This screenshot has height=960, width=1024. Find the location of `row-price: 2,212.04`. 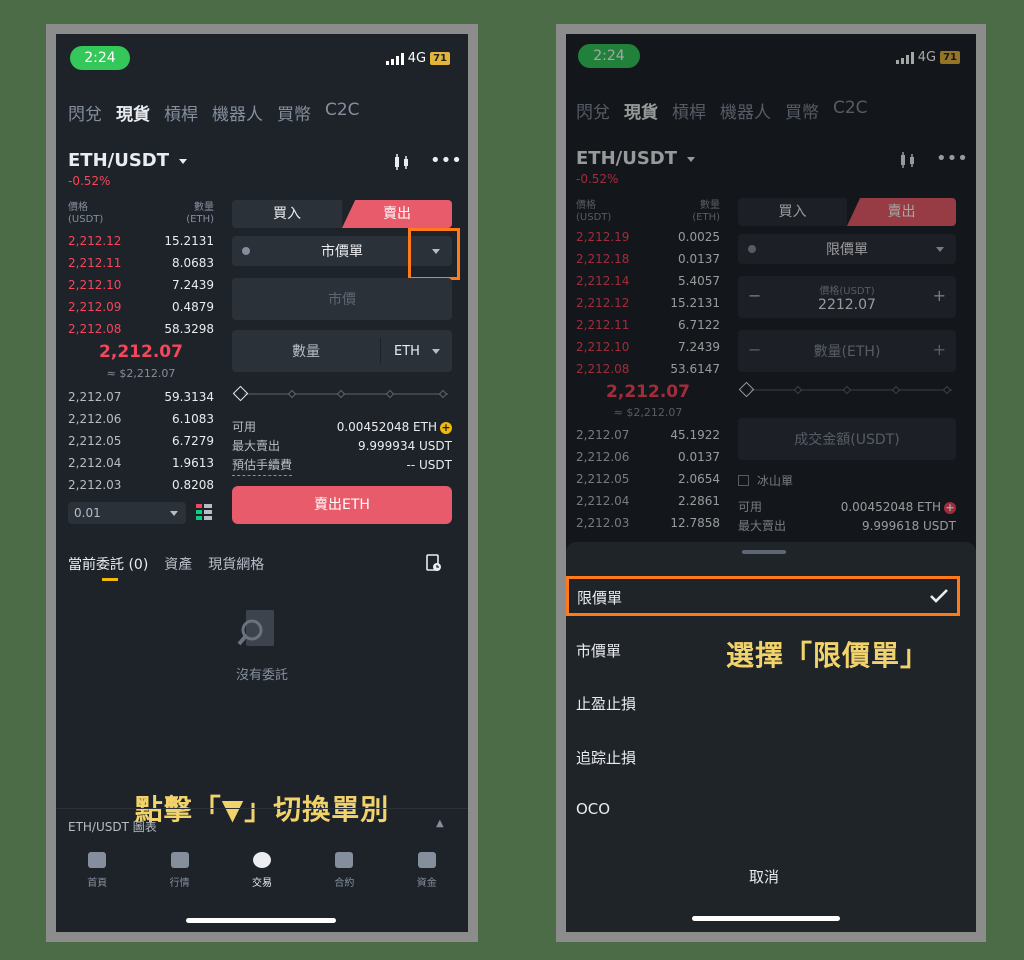

row-price: 2,212.04 is located at coordinates (95, 463).